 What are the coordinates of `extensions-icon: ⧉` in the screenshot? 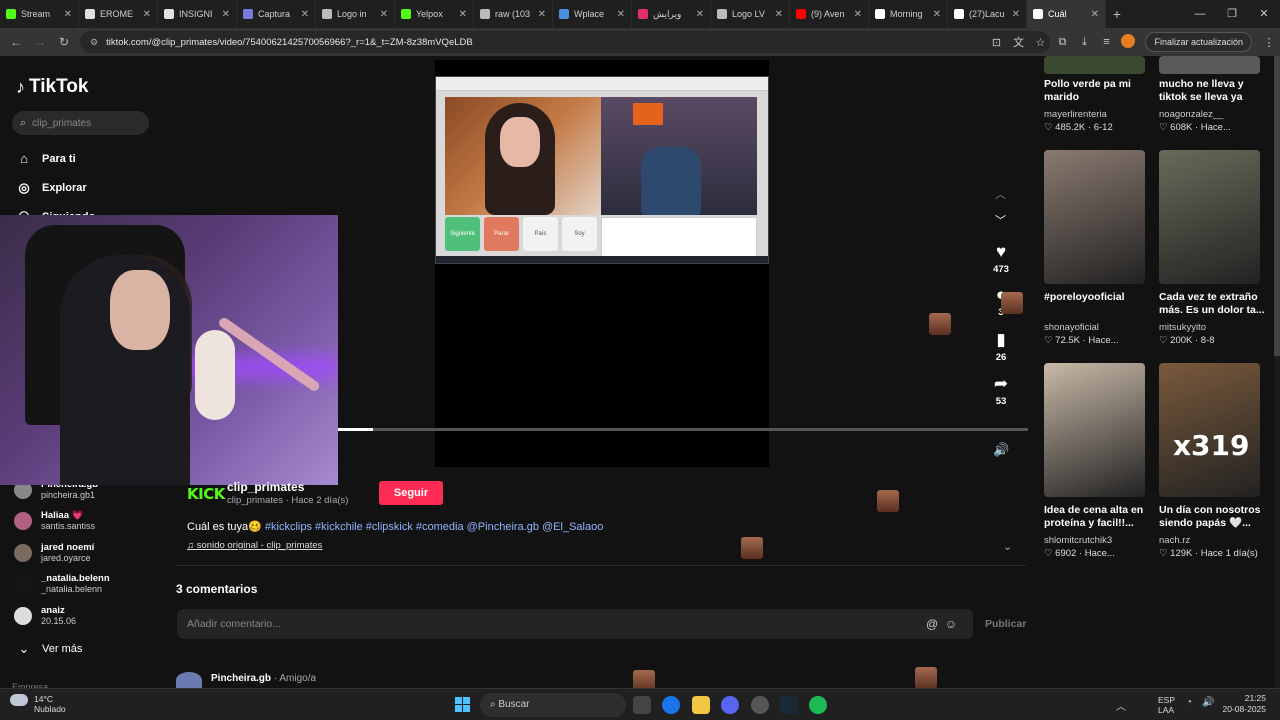 It's located at (1062, 42).